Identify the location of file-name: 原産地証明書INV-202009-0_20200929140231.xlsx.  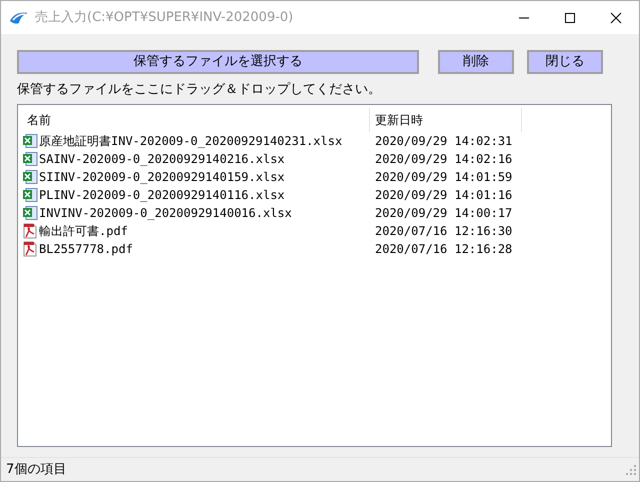
(190, 141).